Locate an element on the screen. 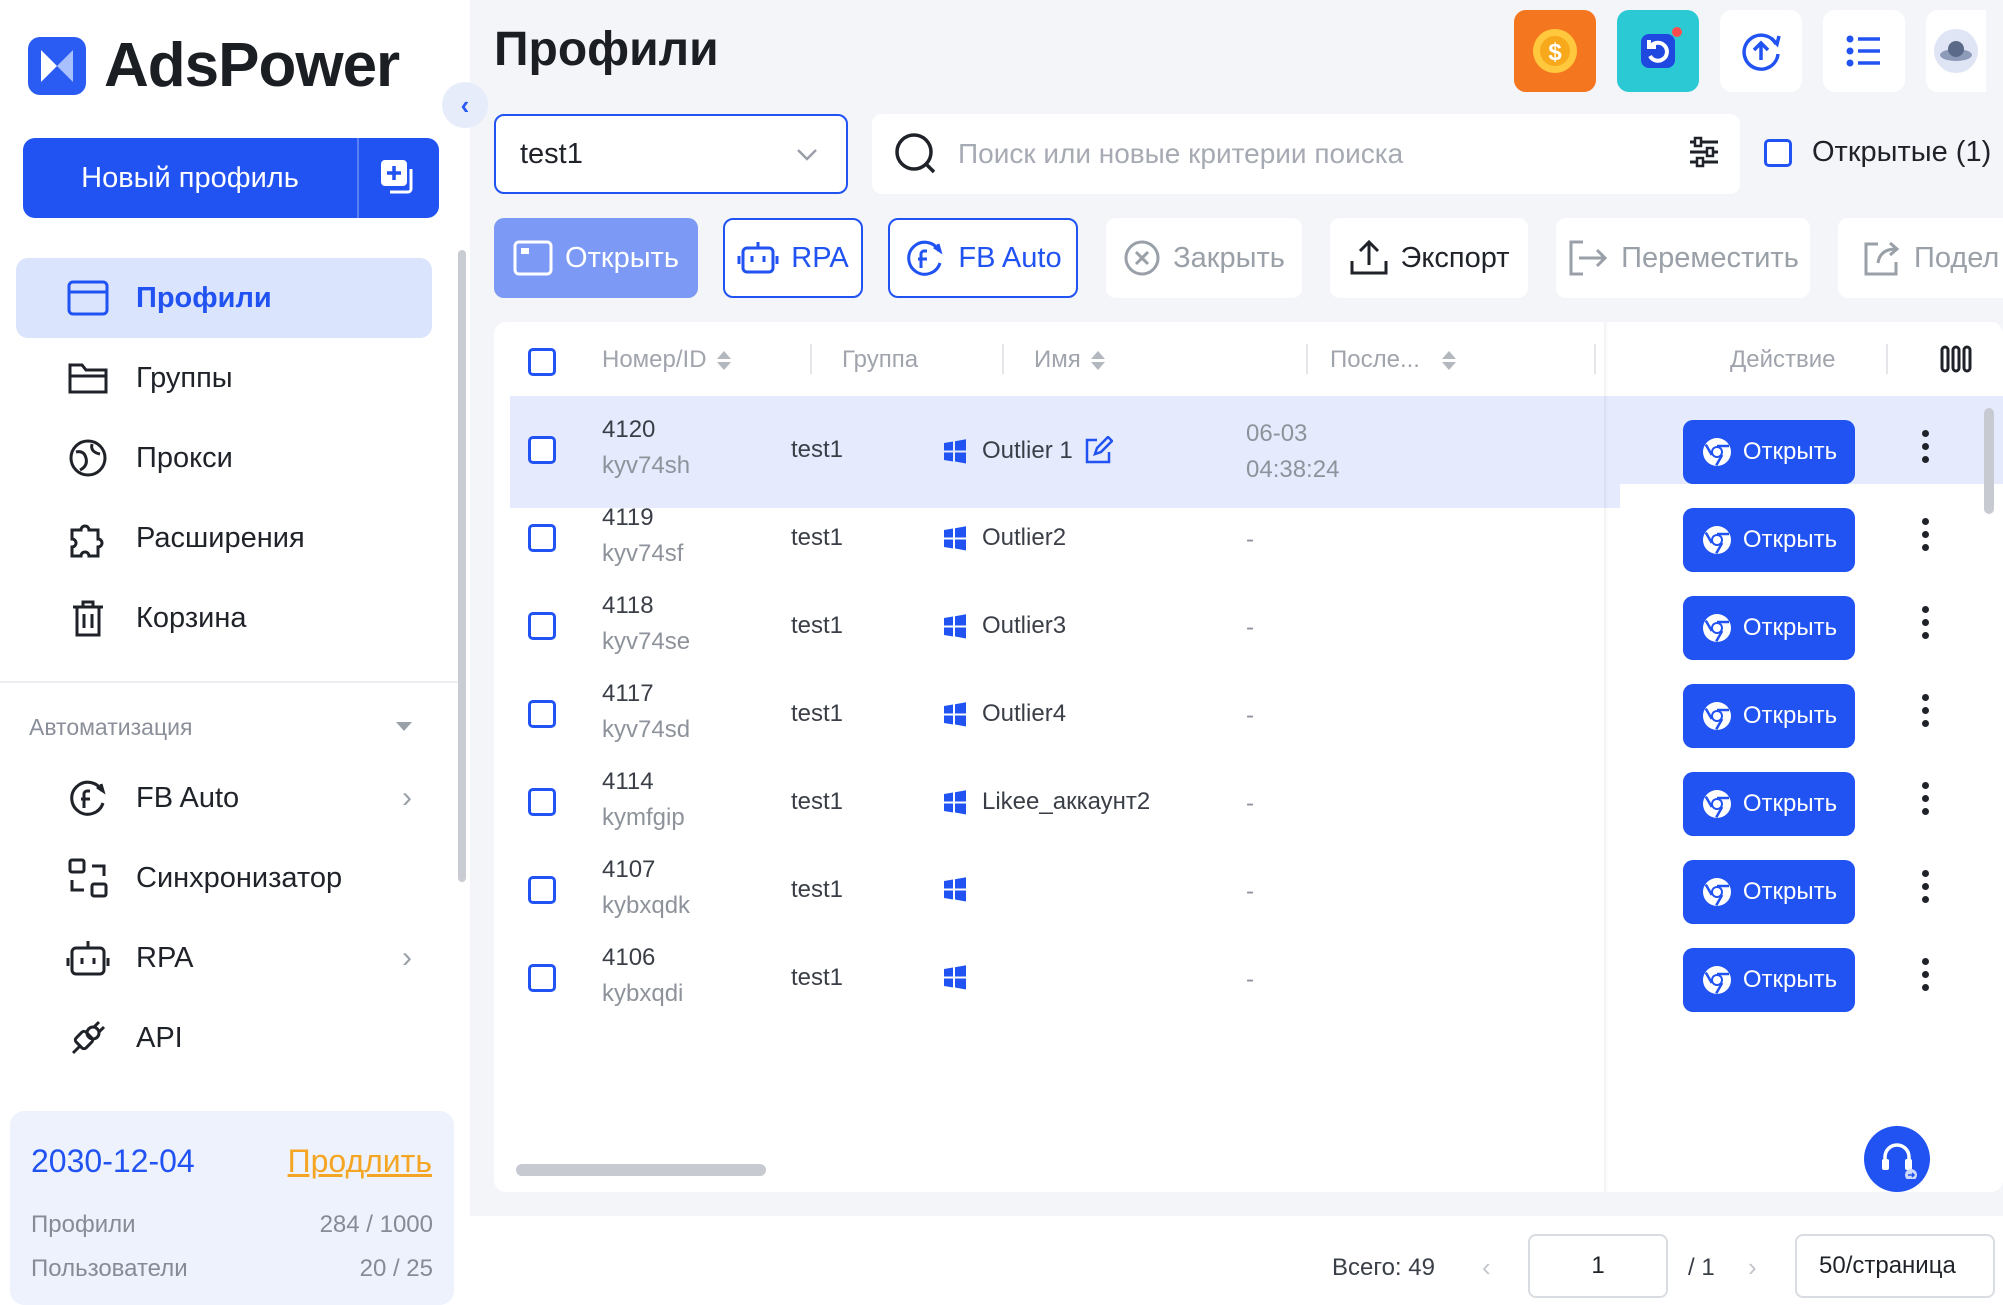  upload-sync-icon is located at coordinates (1761, 51).